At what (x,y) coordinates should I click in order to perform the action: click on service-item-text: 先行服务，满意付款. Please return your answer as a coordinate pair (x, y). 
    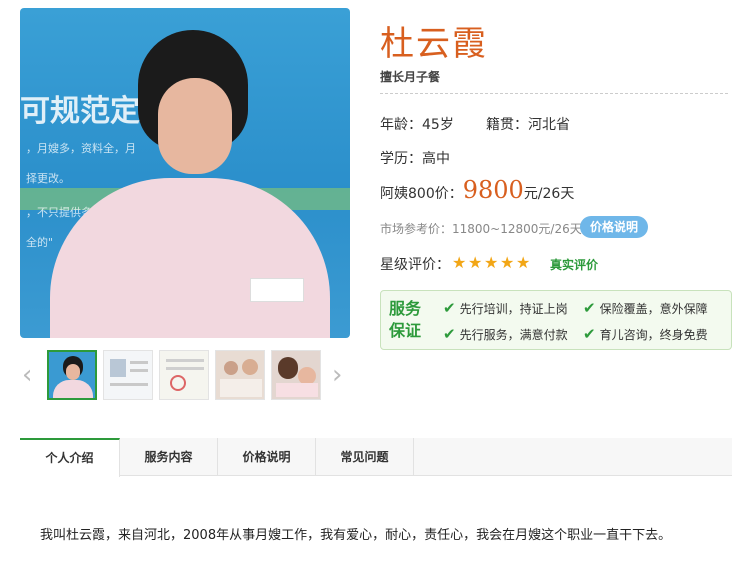
    Looking at the image, I should click on (513, 335).